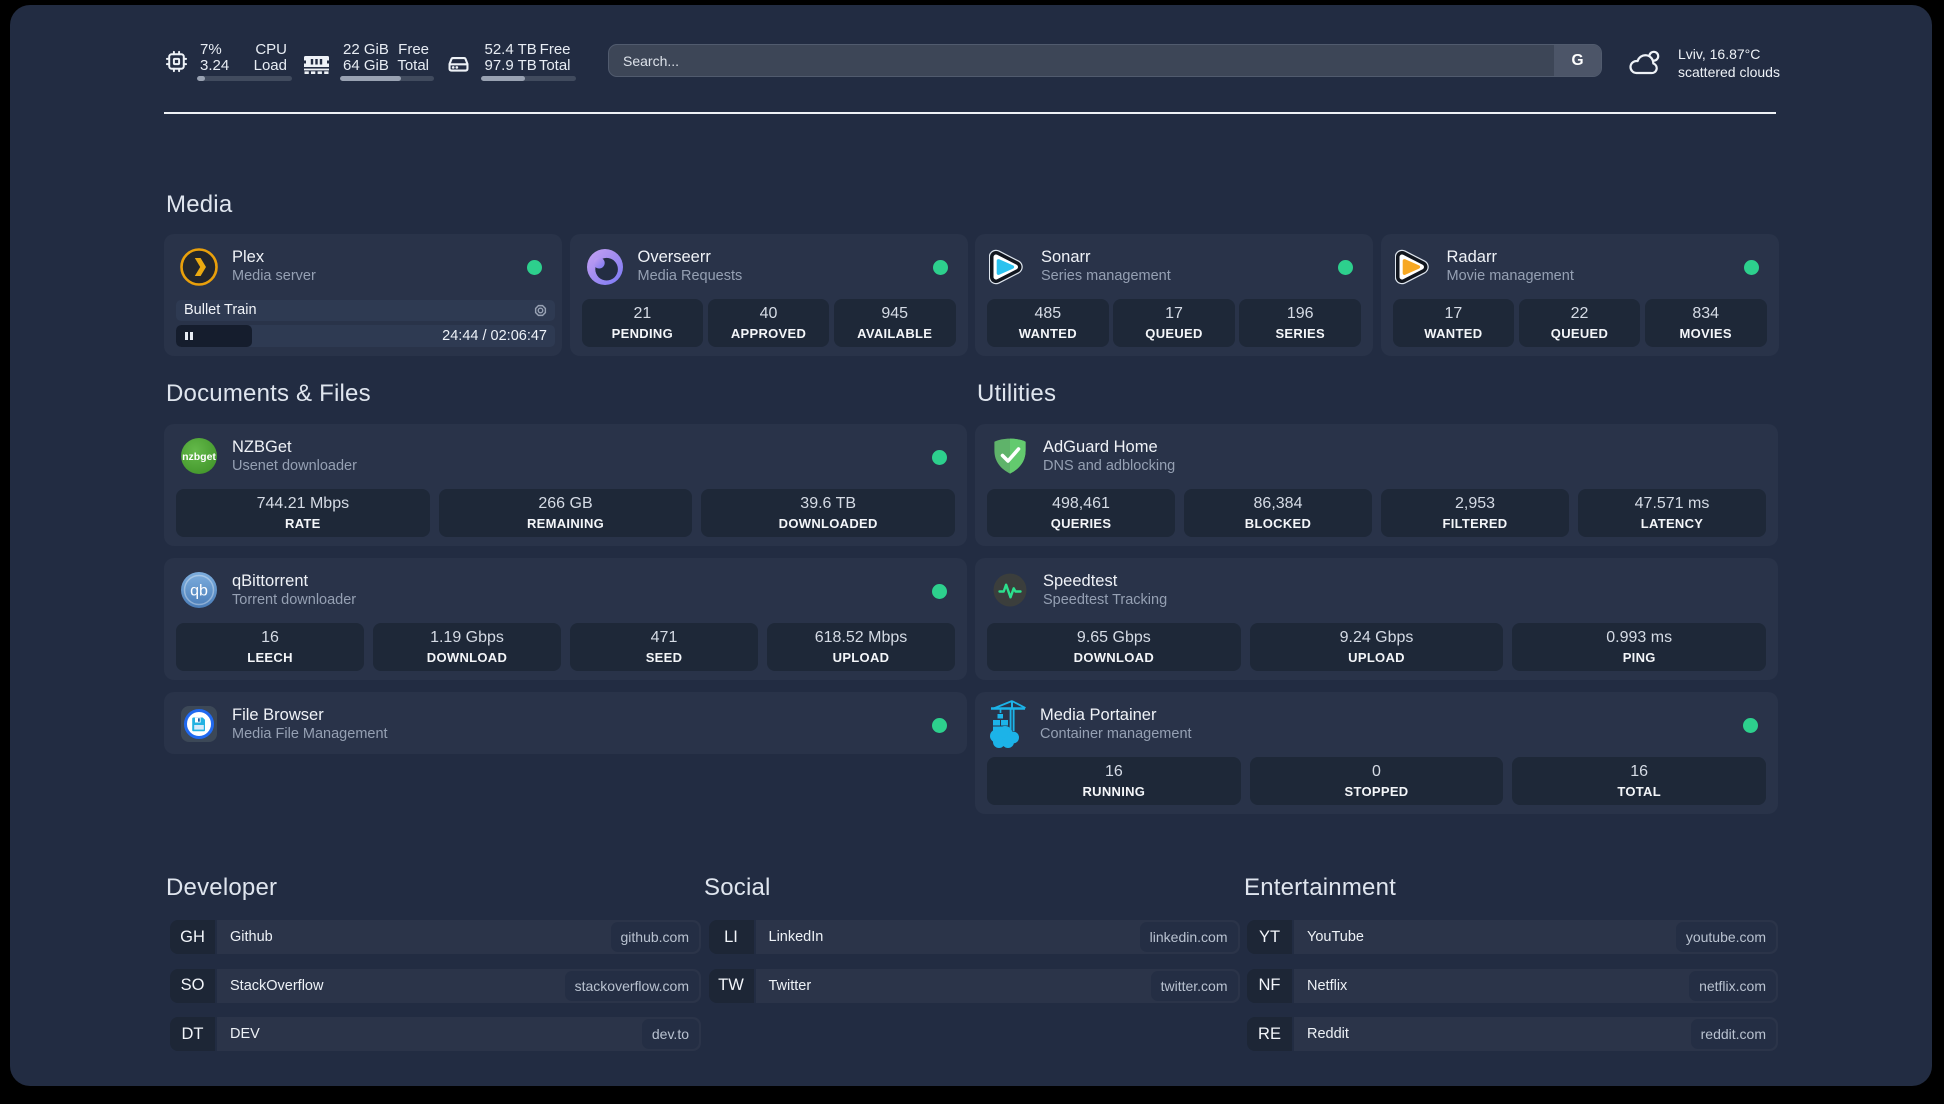 Image resolution: width=1944 pixels, height=1104 pixels. What do you see at coordinates (199, 457) in the screenshot?
I see `svg-text: nzbget` at bounding box center [199, 457].